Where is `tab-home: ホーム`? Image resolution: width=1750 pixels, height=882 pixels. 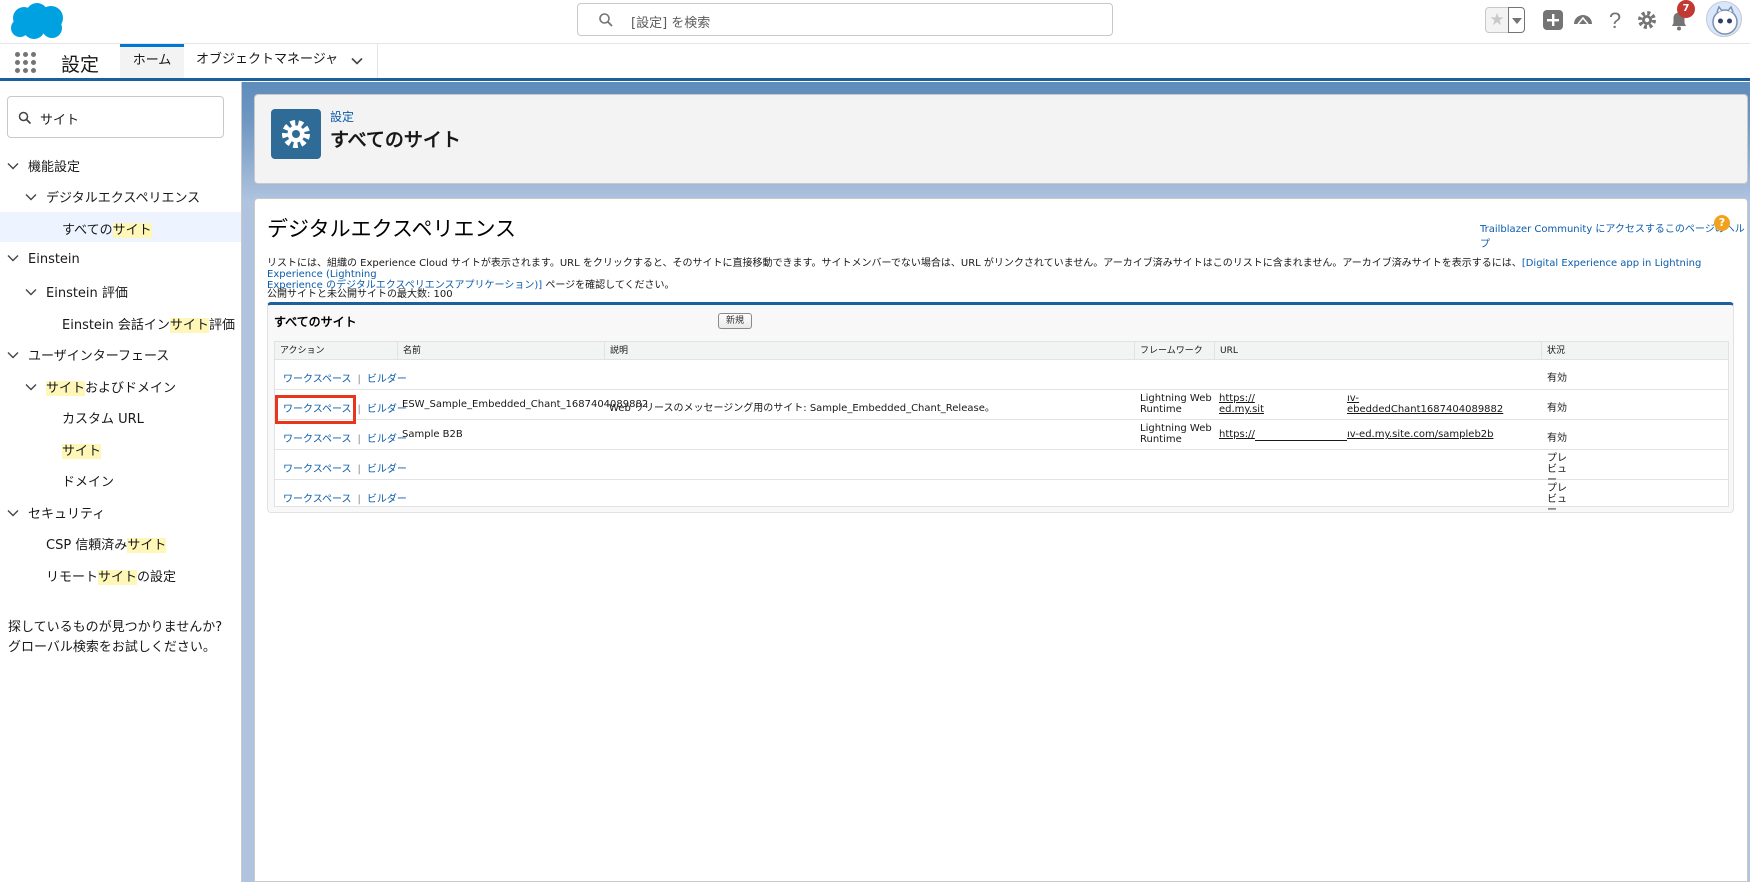 tab-home: ホーム is located at coordinates (152, 61).